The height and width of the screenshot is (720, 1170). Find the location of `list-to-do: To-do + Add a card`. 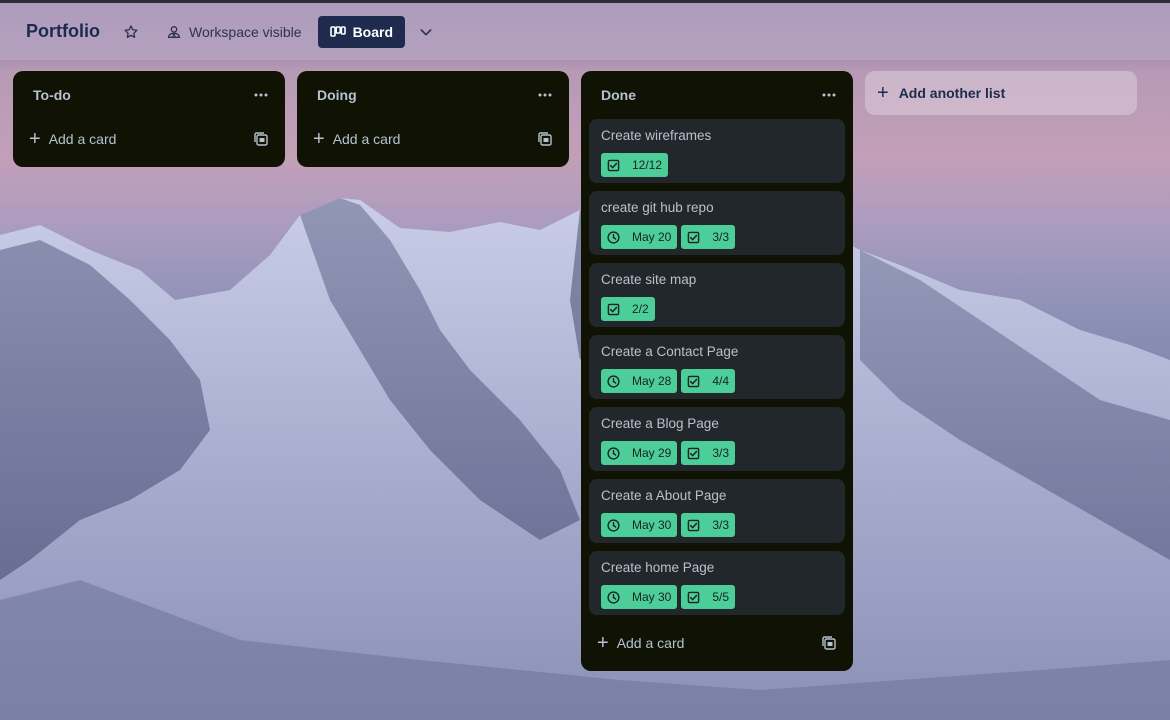

list-to-do: To-do + Add a card is located at coordinates (149, 119).